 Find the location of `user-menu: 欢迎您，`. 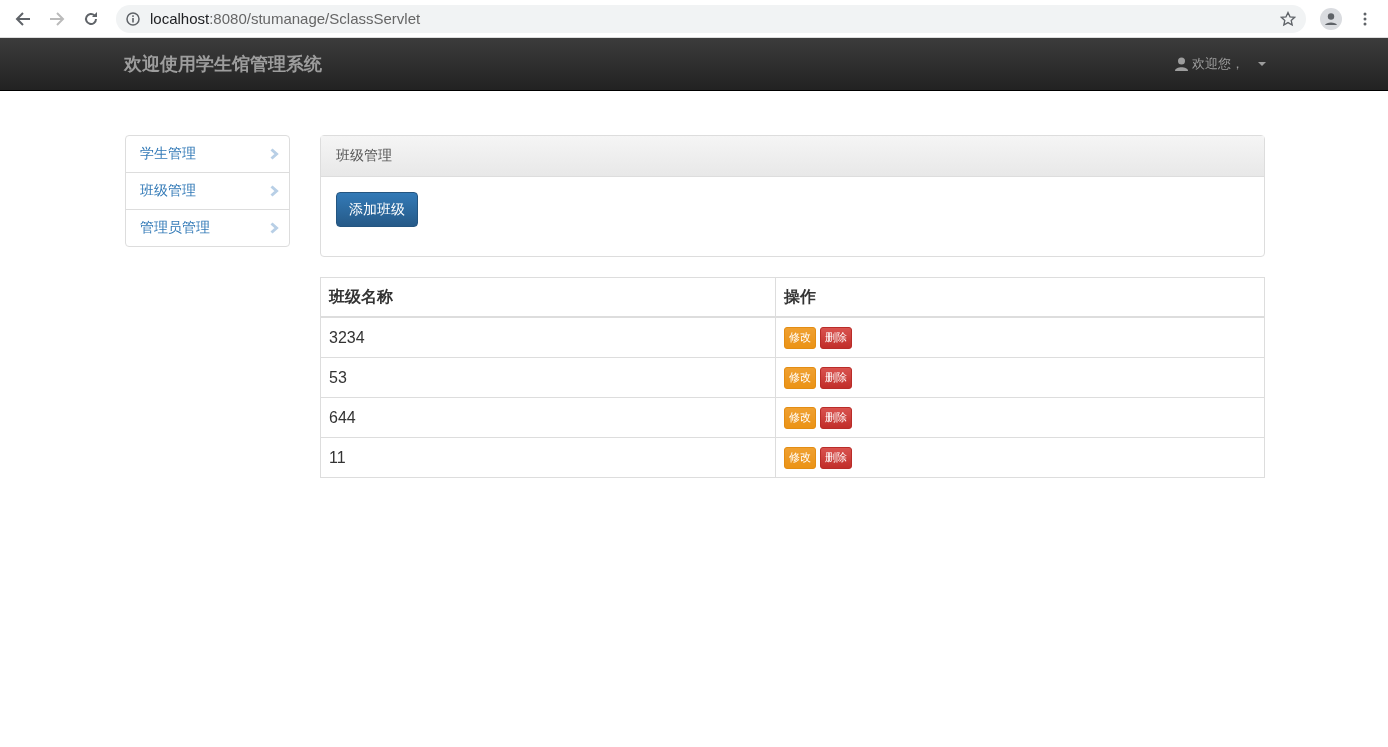

user-menu: 欢迎您， is located at coordinates (1220, 64).